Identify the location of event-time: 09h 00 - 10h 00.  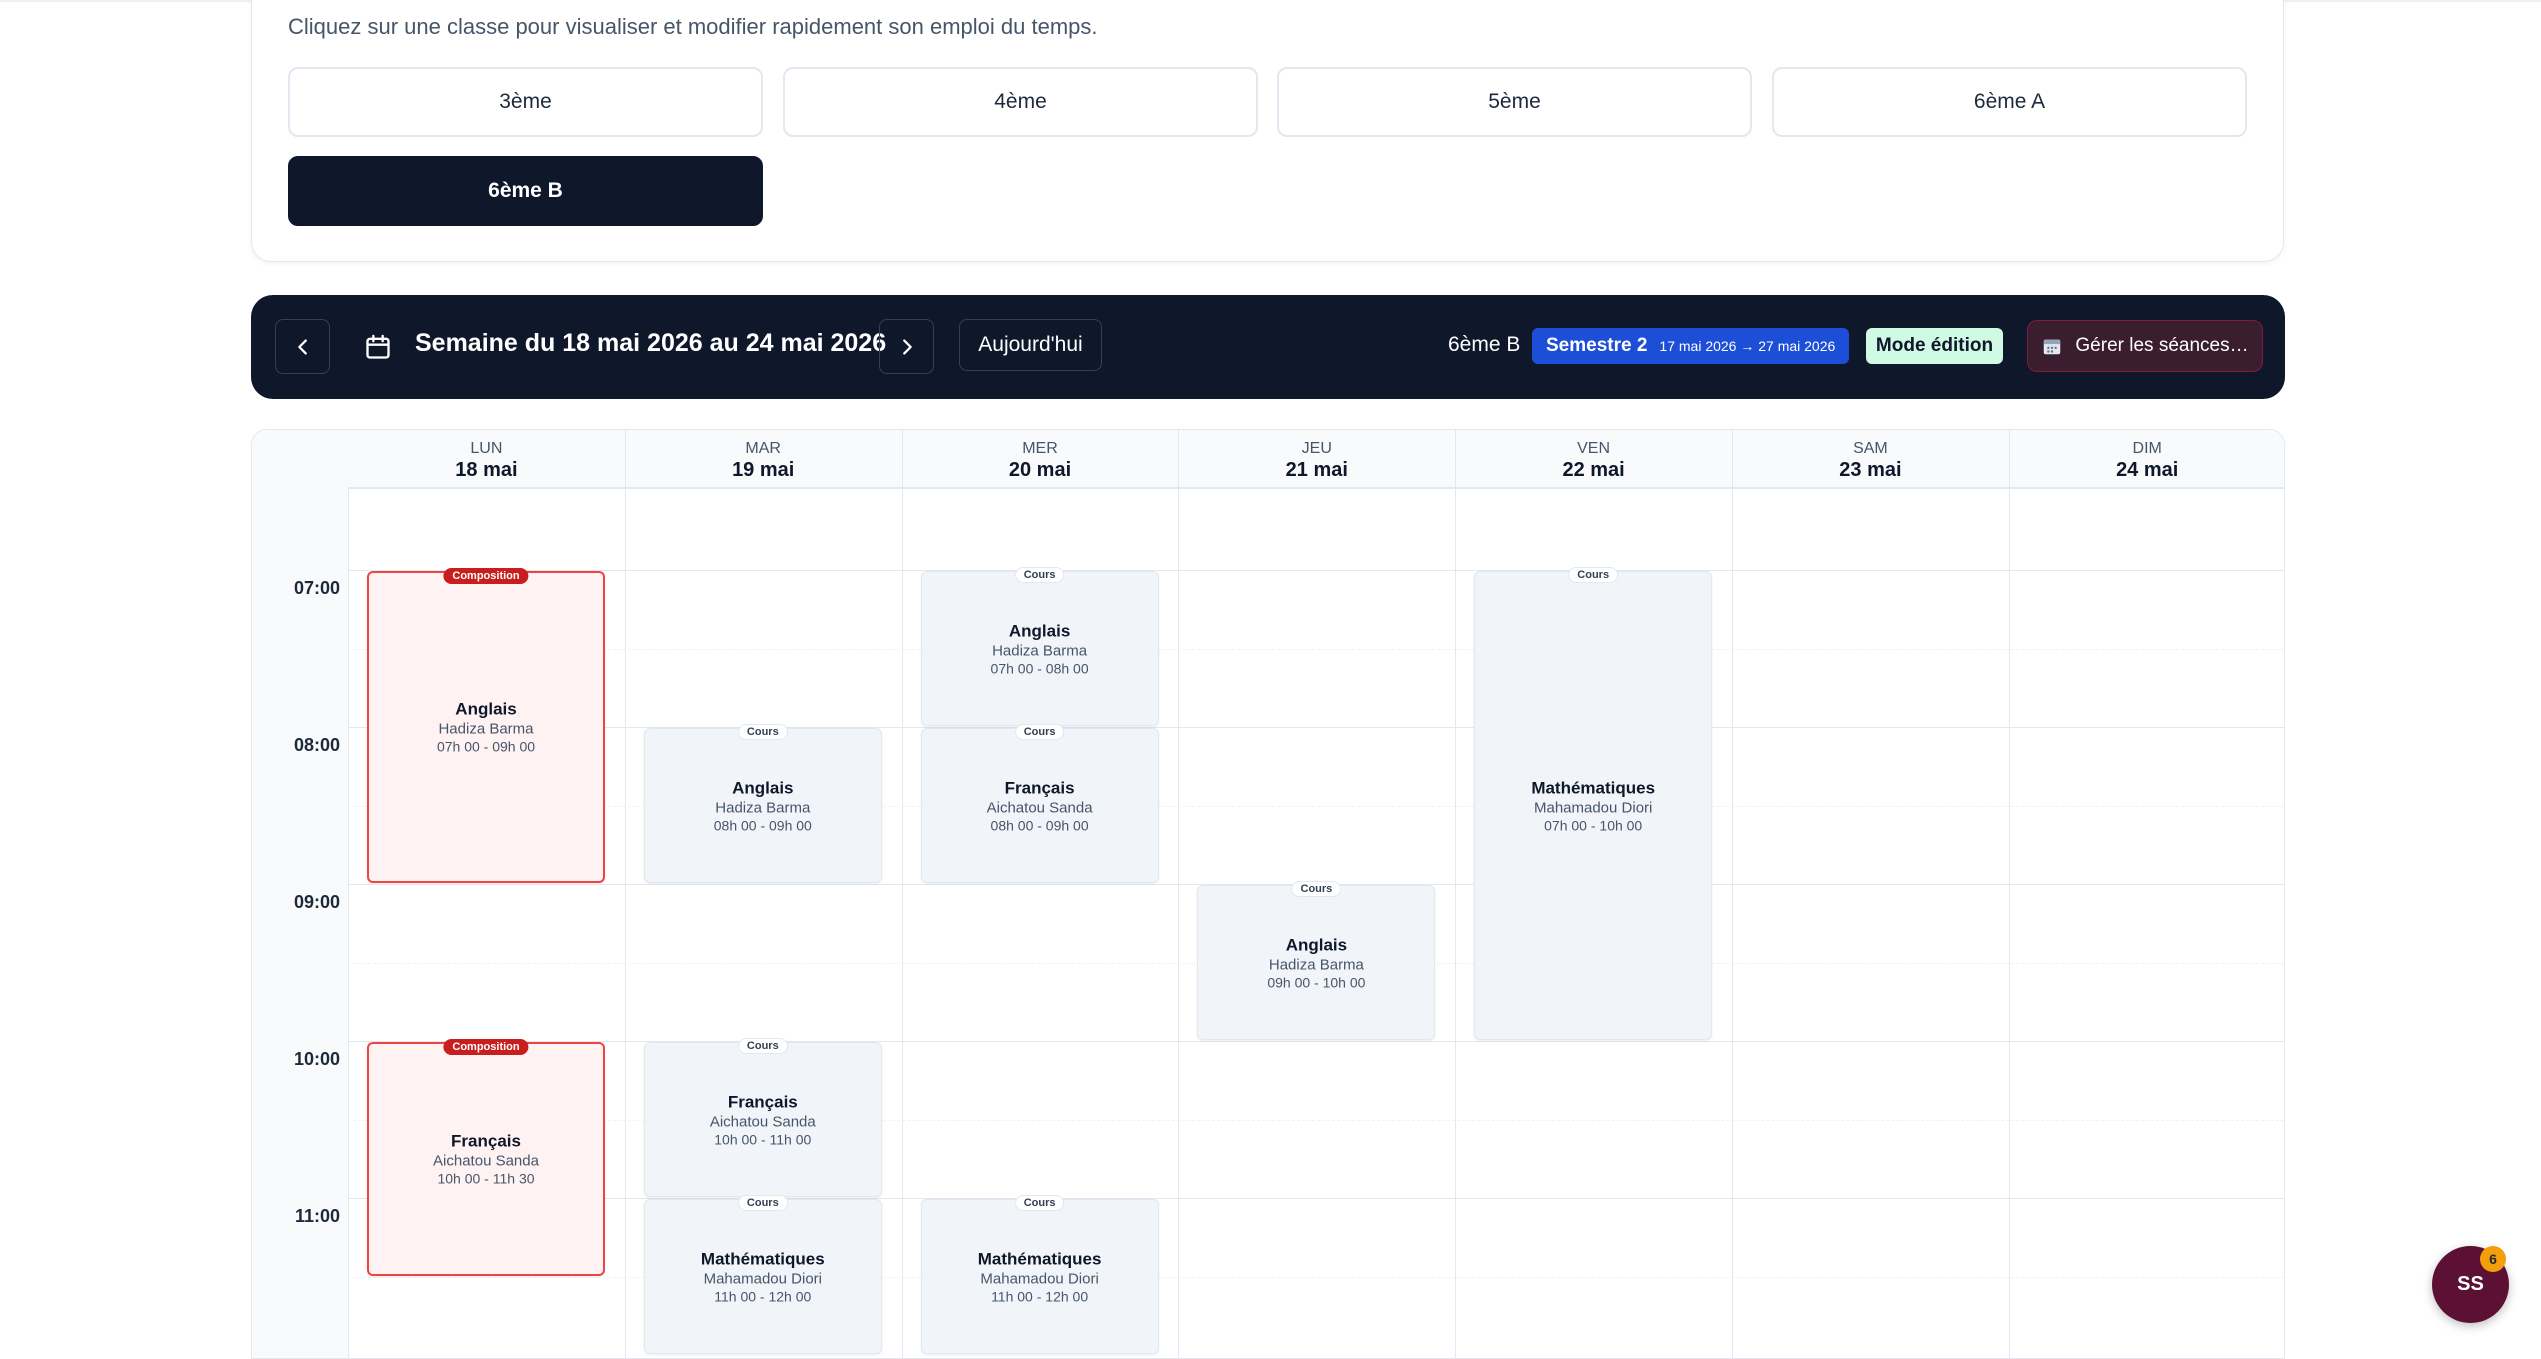
(1316, 982).